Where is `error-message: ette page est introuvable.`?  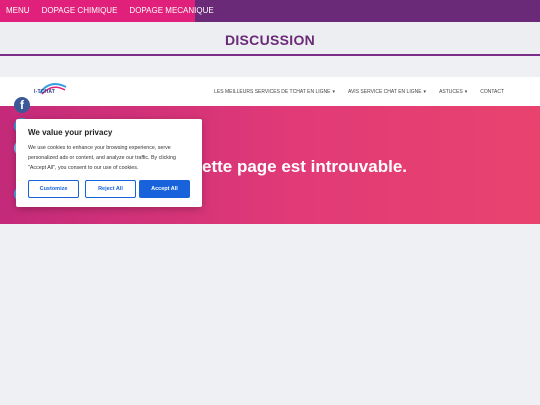 error-message: ette page est introuvable. is located at coordinates (304, 166).